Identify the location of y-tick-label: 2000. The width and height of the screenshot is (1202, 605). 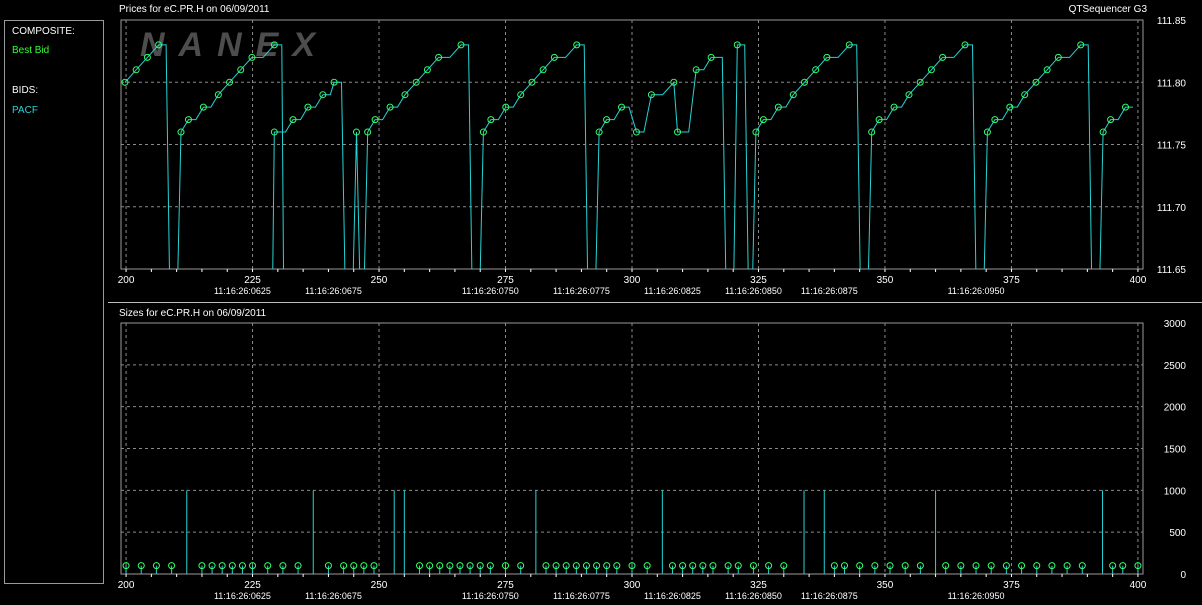
(1175, 408).